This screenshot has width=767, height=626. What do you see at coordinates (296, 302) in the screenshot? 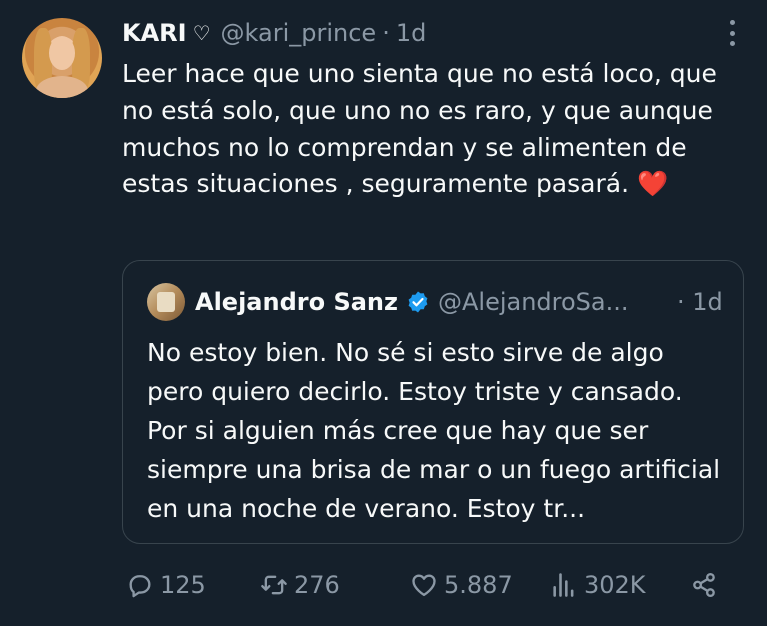
I see `quoted-author-name: Alejandro Sanz` at bounding box center [296, 302].